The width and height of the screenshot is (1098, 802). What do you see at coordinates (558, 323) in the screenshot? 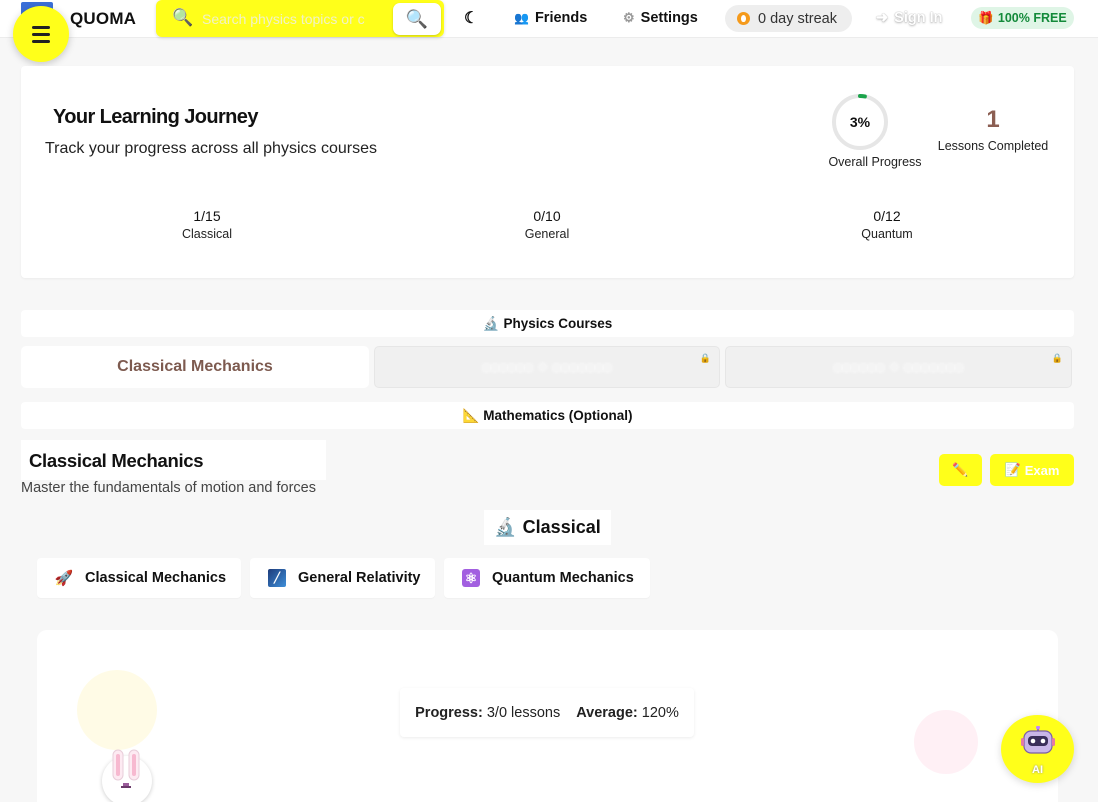
I see `physics-courses-label: Physics Courses` at bounding box center [558, 323].